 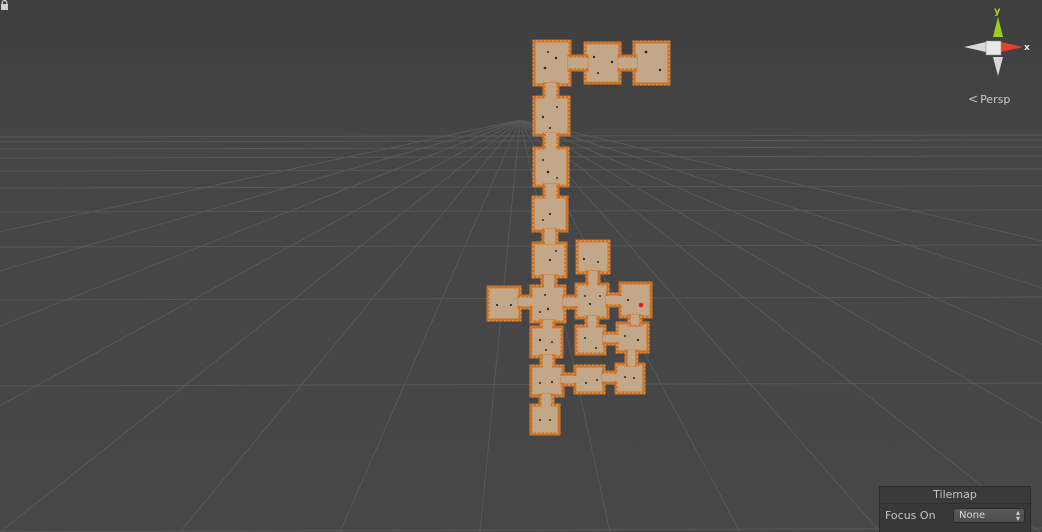 I want to click on player-marker, so click(x=641, y=305).